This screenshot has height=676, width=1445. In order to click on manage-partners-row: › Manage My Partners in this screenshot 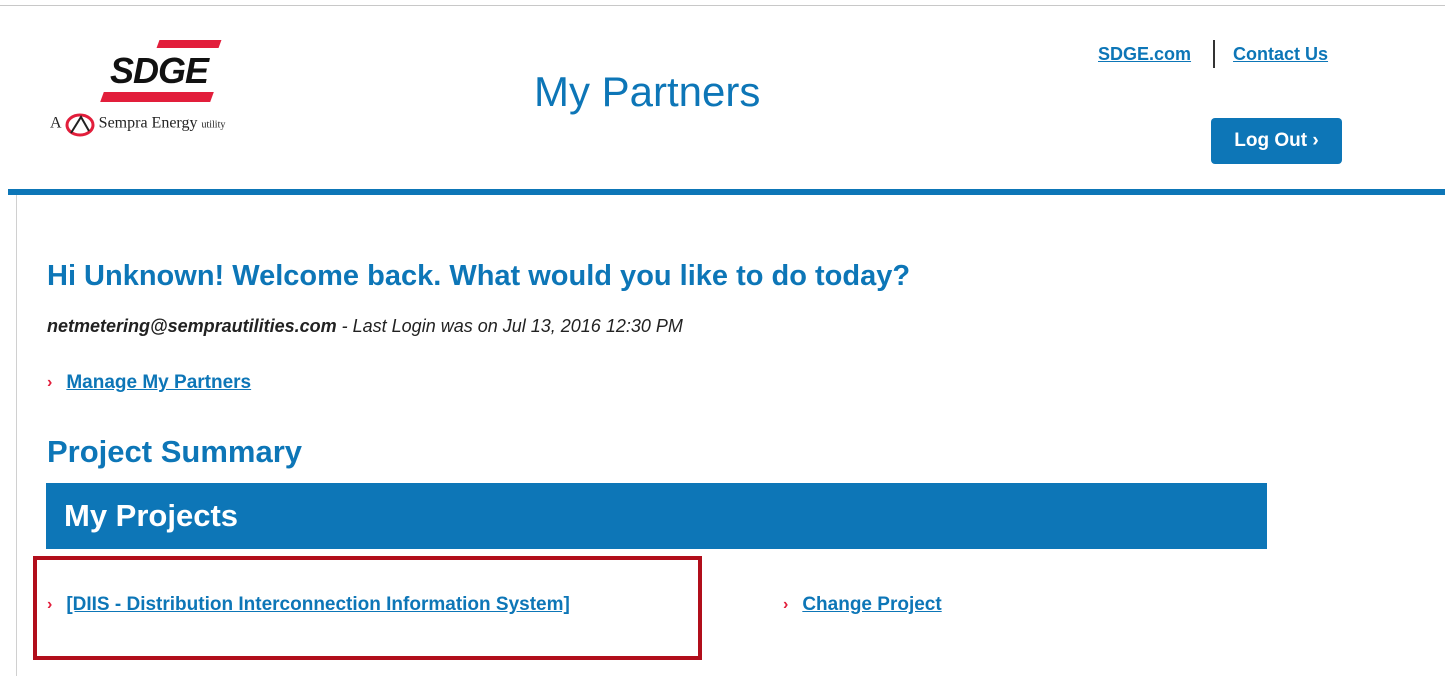, I will do `click(149, 383)`.